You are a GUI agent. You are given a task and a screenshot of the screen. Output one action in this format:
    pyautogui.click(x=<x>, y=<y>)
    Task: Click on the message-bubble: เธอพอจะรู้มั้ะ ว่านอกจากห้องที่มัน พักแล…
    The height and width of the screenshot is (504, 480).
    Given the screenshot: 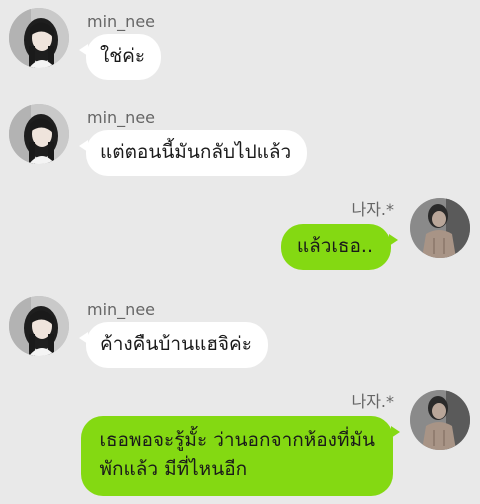 What is the action you would take?
    pyautogui.click(x=240, y=456)
    